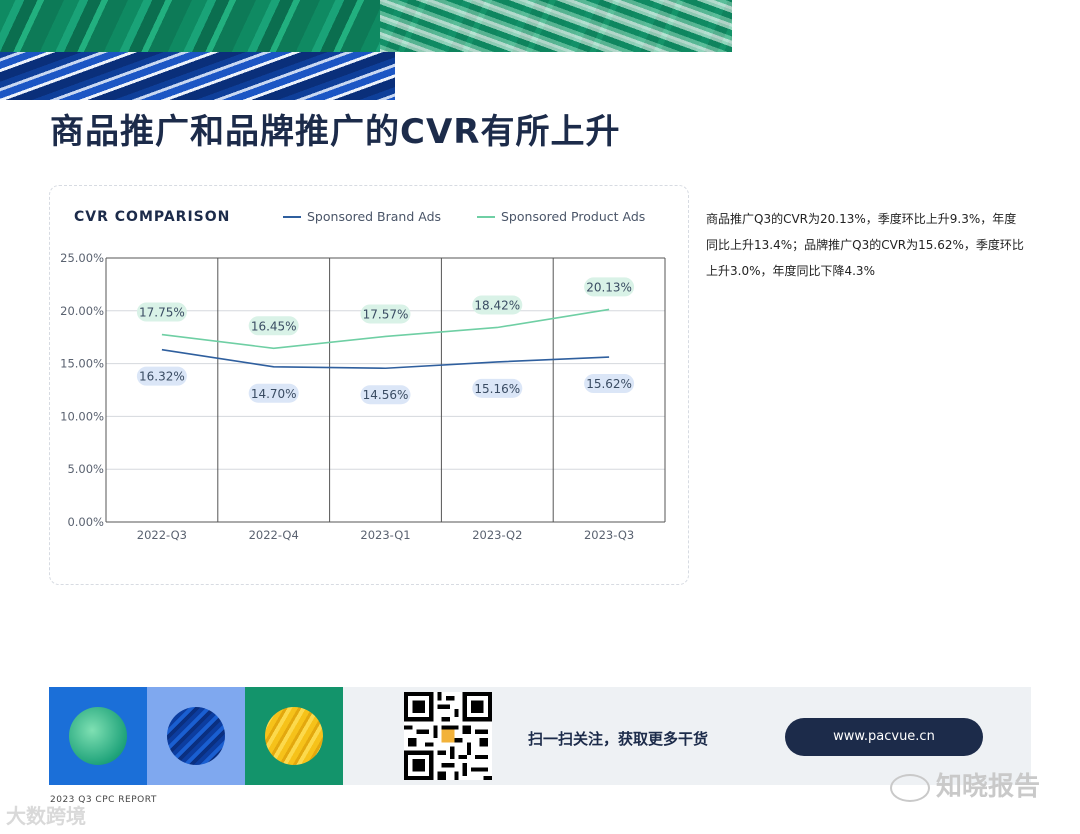  I want to click on y-tick-label: 20.00%, so click(82, 311).